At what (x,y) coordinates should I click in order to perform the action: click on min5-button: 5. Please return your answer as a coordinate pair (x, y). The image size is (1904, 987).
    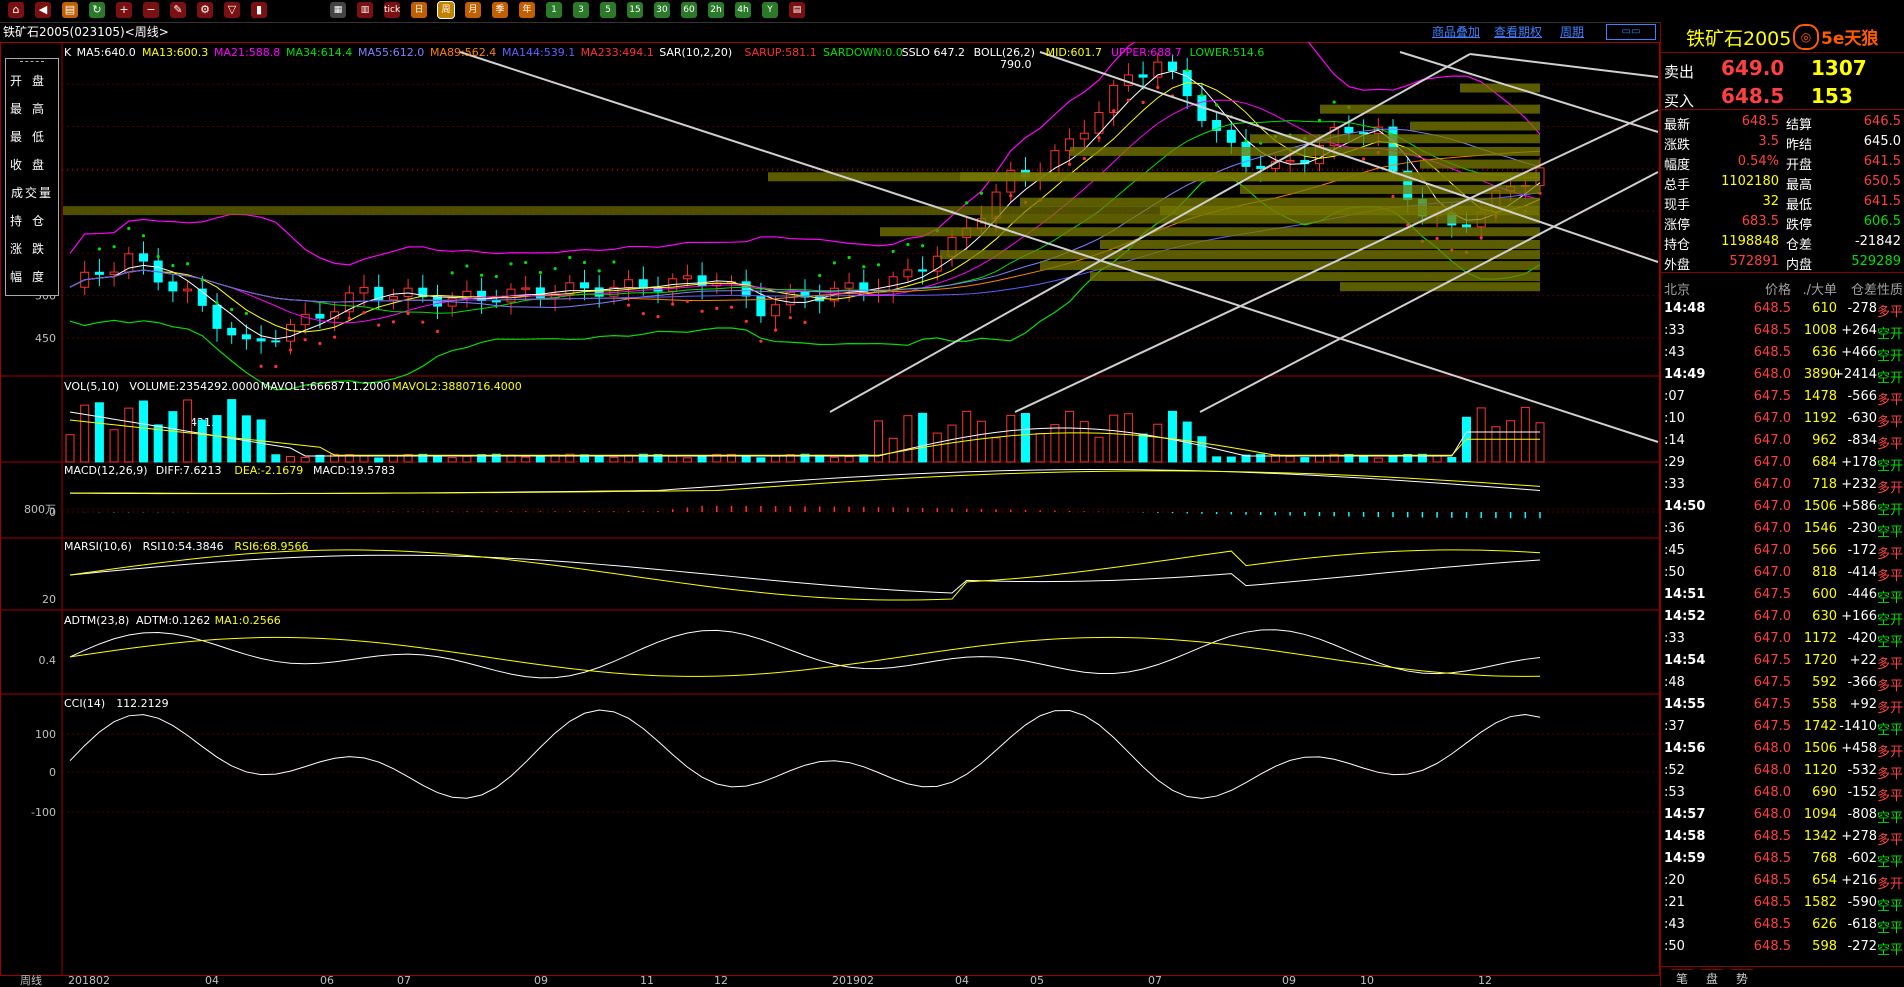
    Looking at the image, I should click on (608, 10).